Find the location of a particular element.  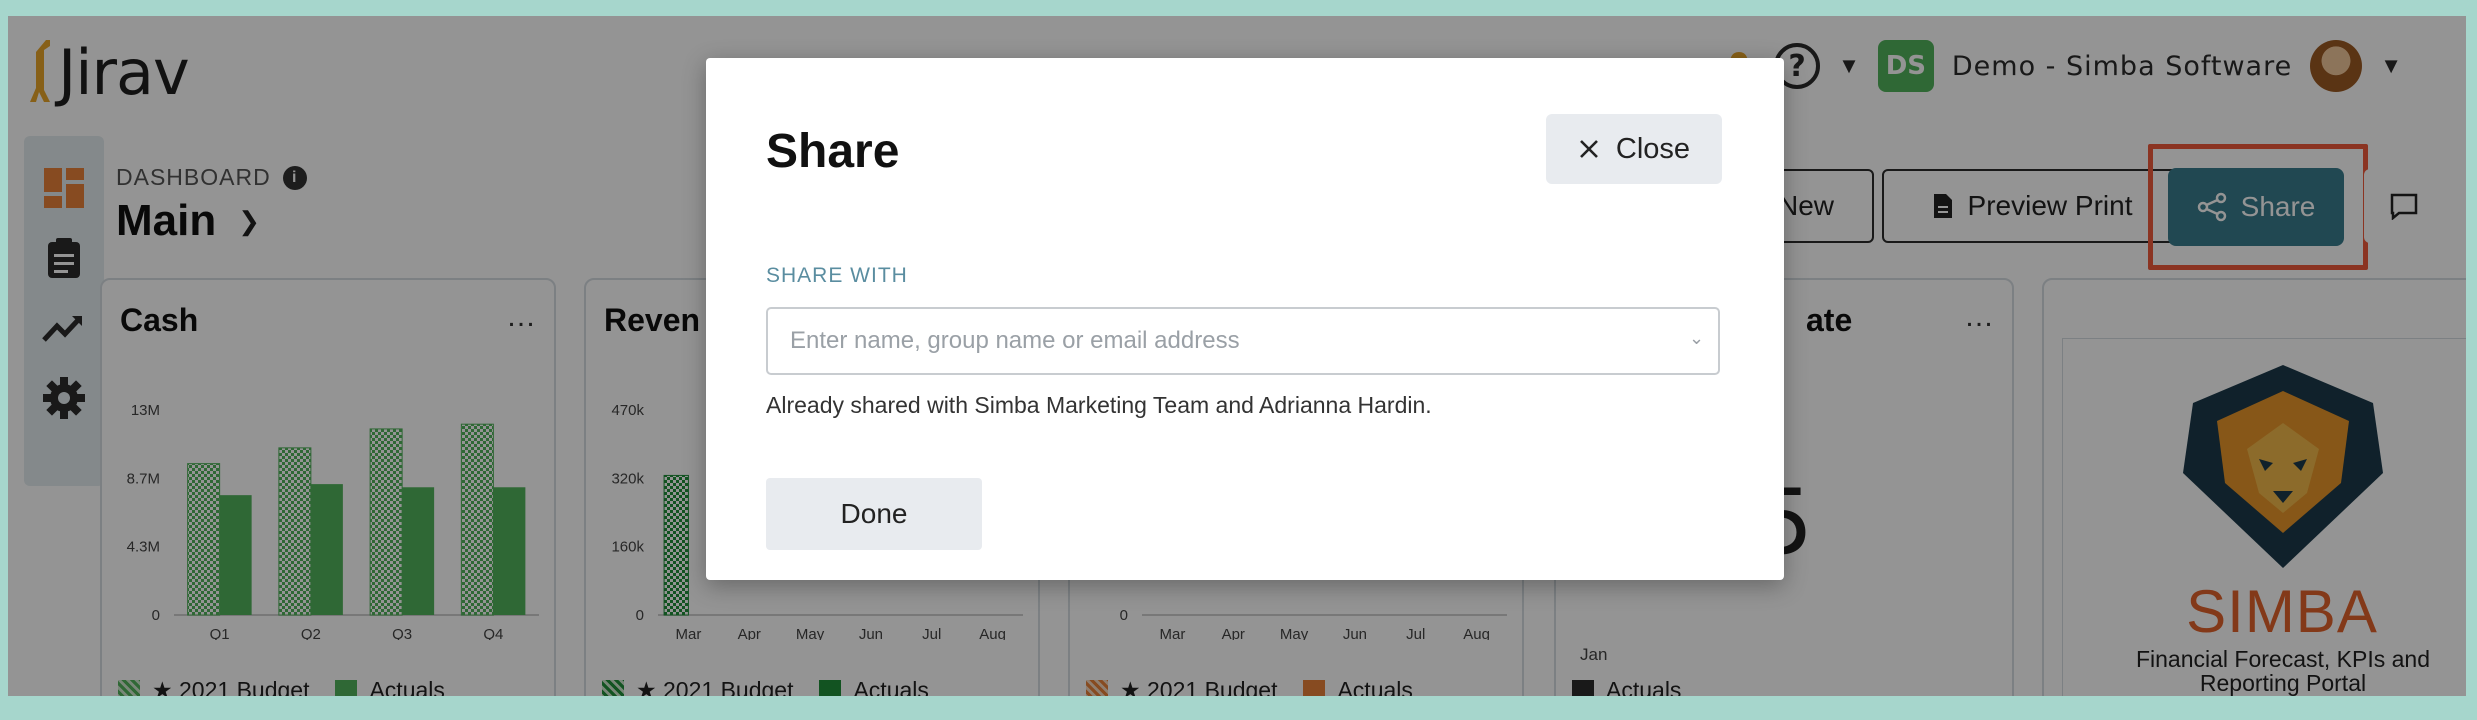

dialog-title: Share is located at coordinates (833, 151).